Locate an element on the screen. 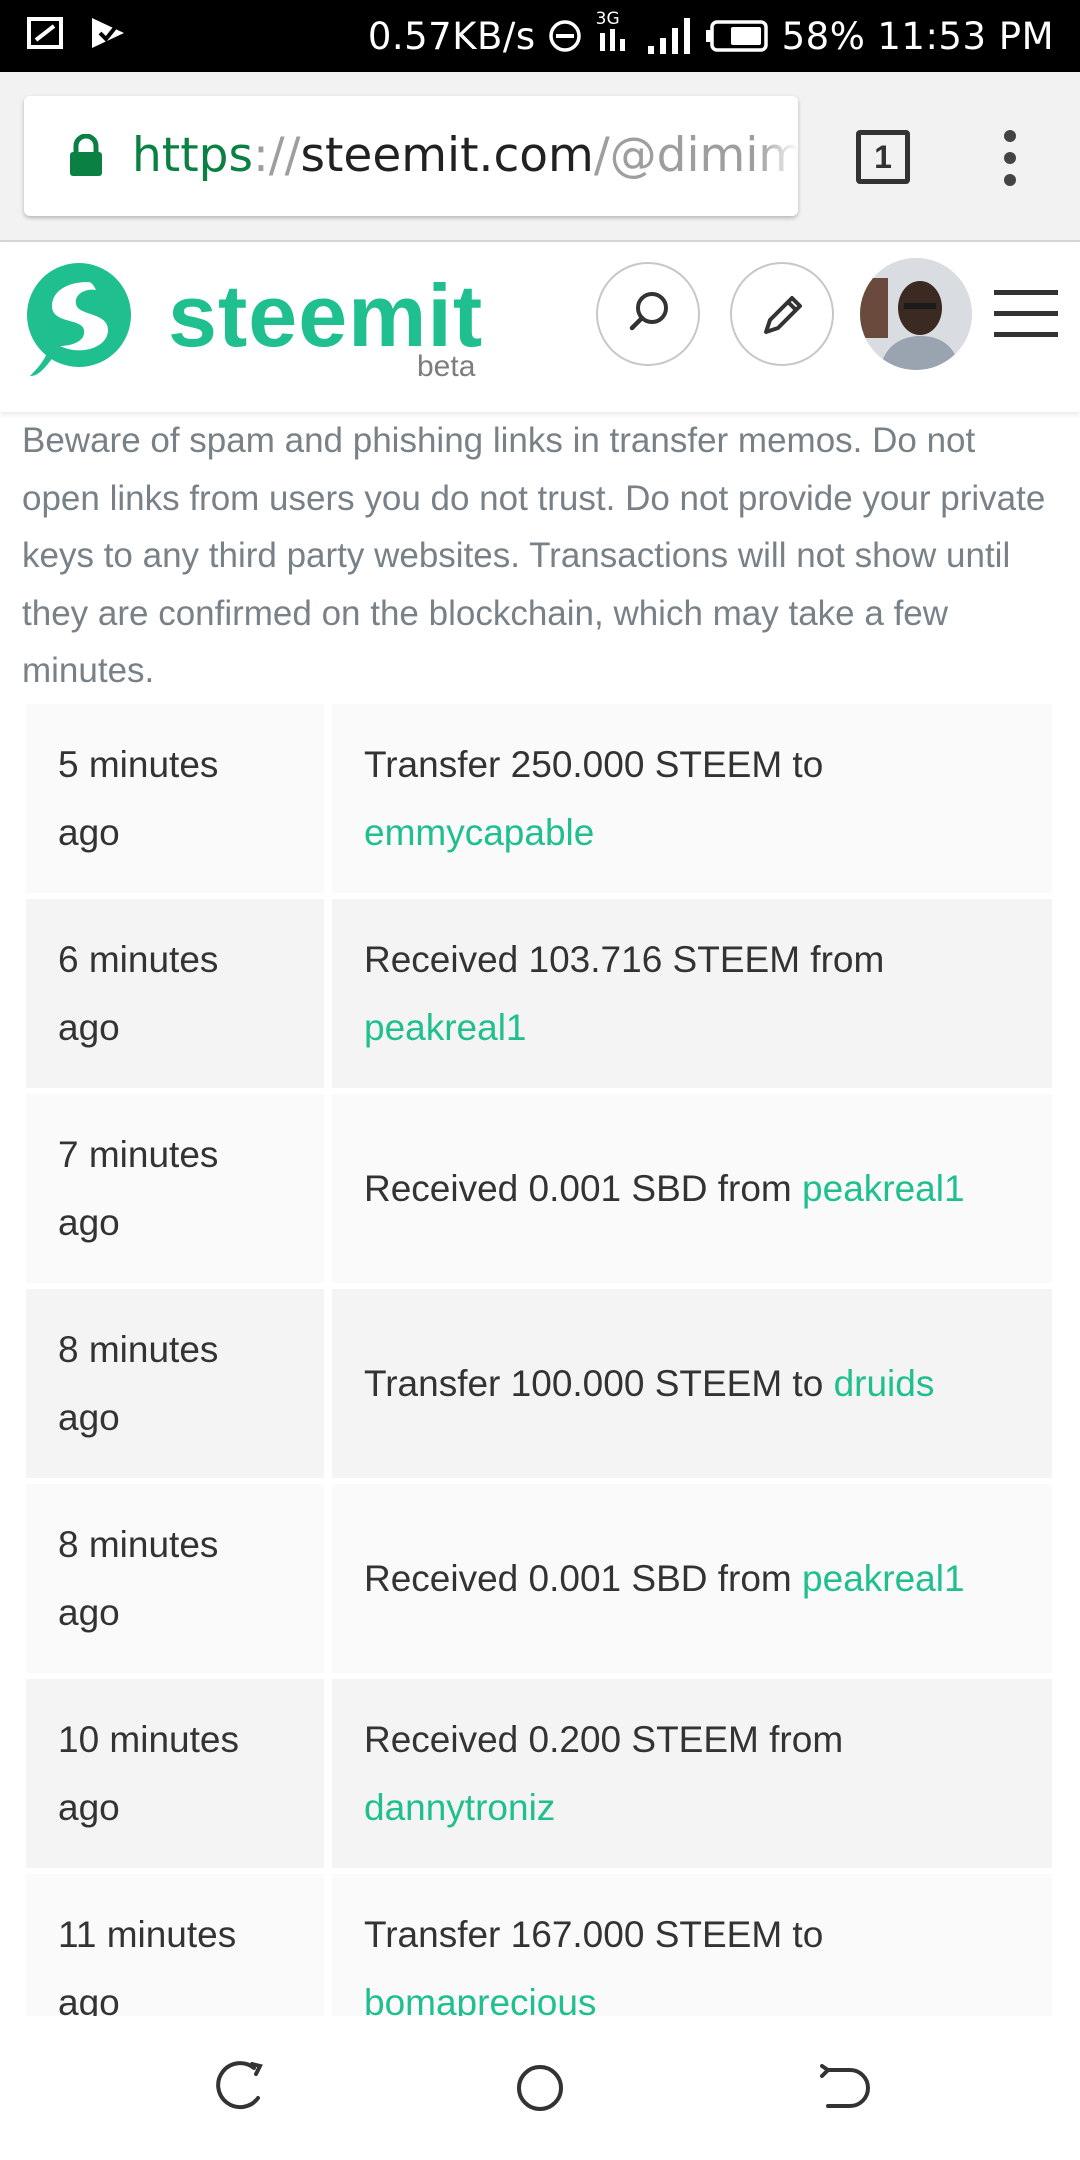 The image size is (1080, 2160). address-bar: https://steemit.com/@dimimp is located at coordinates (411, 156).